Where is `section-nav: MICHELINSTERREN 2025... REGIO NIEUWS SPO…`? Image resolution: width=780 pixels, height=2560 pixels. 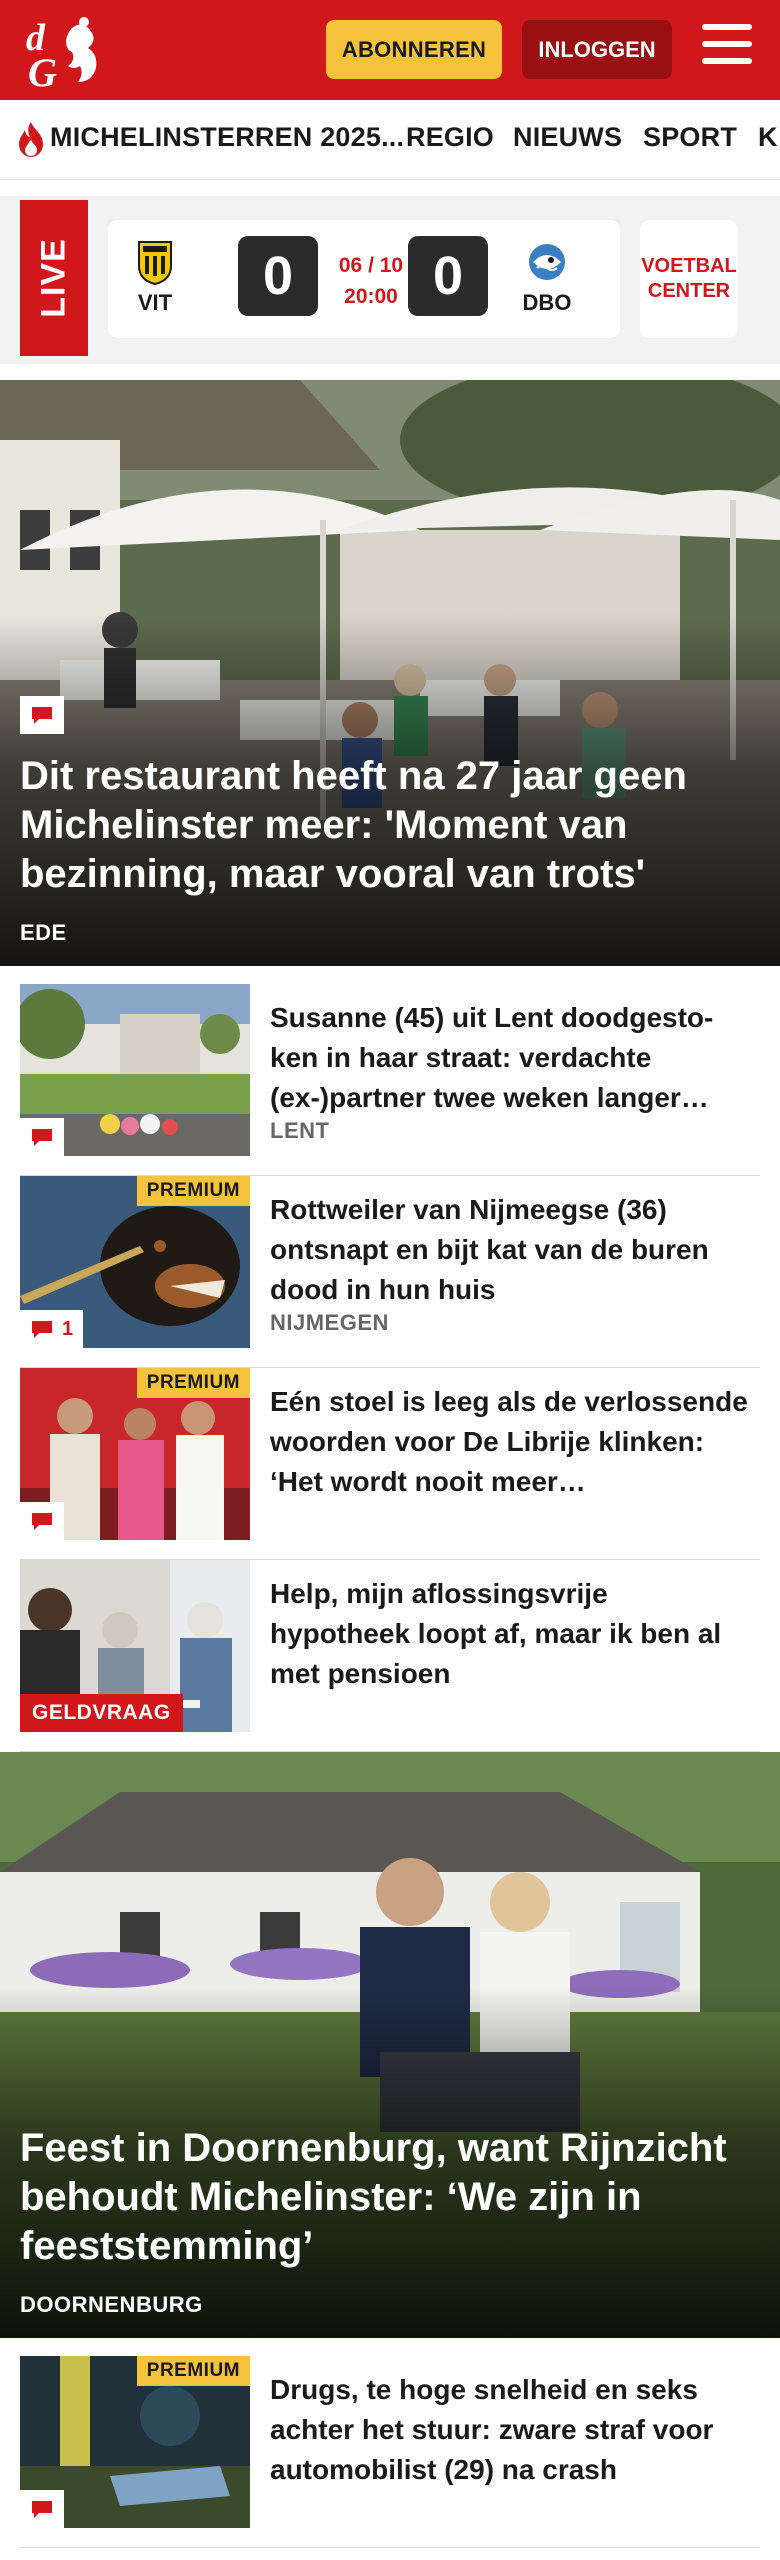
section-nav: MICHELINSTERREN 2025... REGIO NIEUWS SPO… is located at coordinates (390, 140).